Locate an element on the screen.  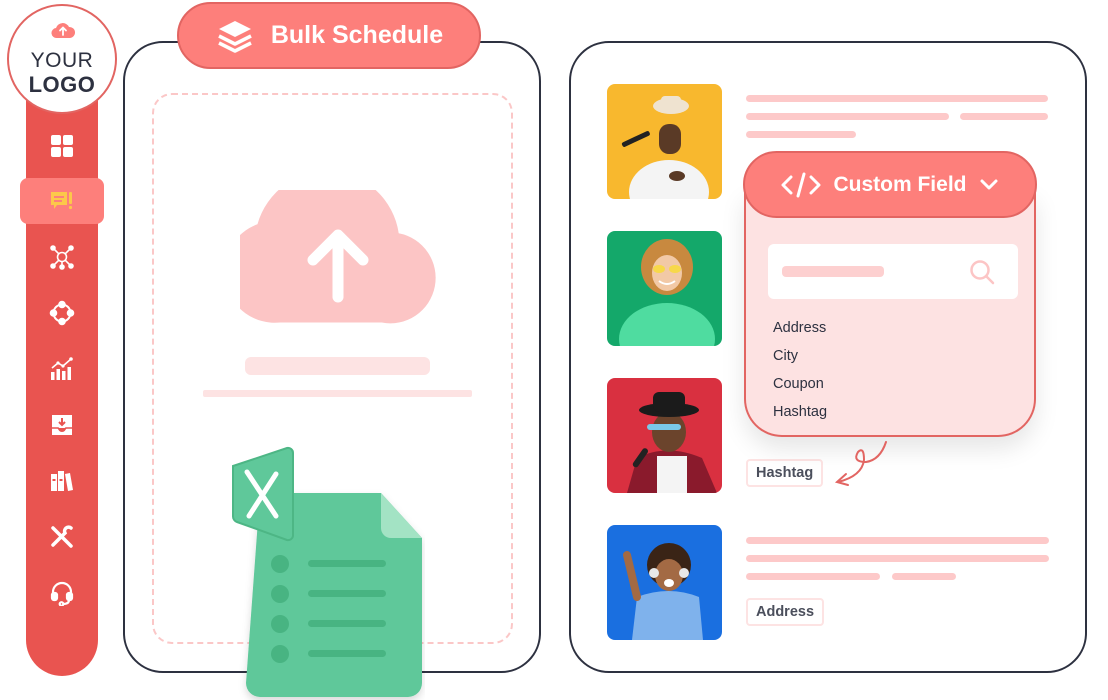
woman-sunglasses-photo is located at coordinates (664, 288).